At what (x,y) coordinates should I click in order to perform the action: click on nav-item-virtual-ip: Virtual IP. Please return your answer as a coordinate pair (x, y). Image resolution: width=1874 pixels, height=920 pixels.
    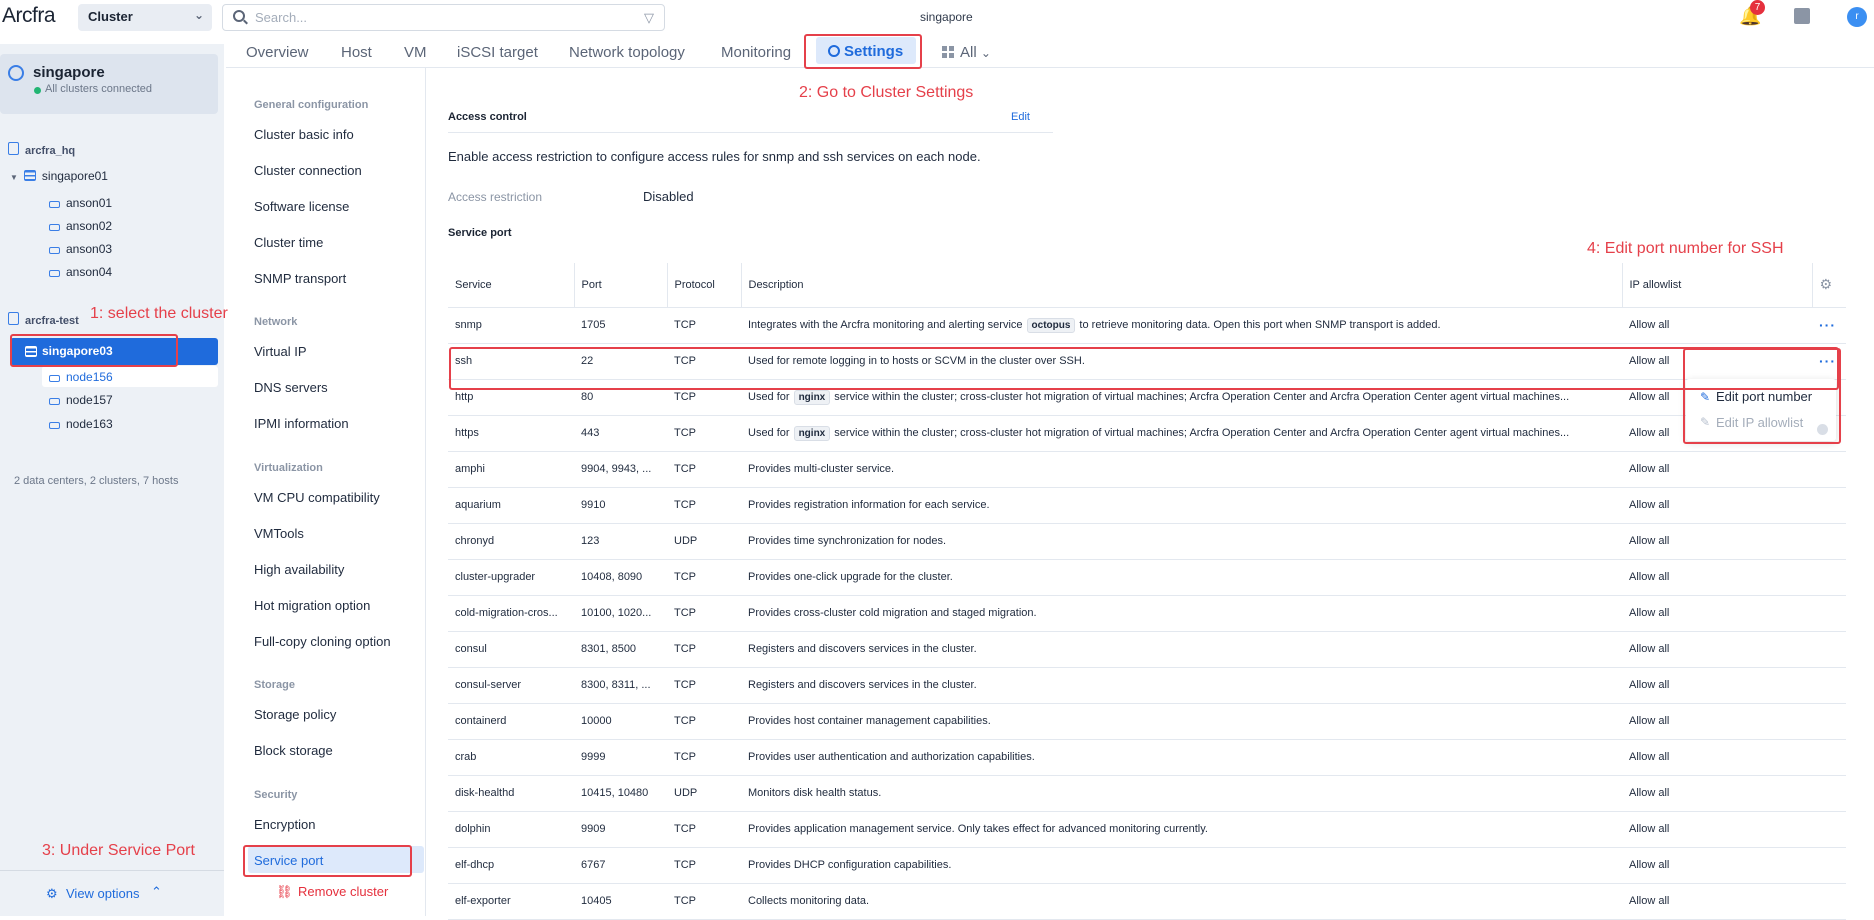
    Looking at the image, I should click on (280, 351).